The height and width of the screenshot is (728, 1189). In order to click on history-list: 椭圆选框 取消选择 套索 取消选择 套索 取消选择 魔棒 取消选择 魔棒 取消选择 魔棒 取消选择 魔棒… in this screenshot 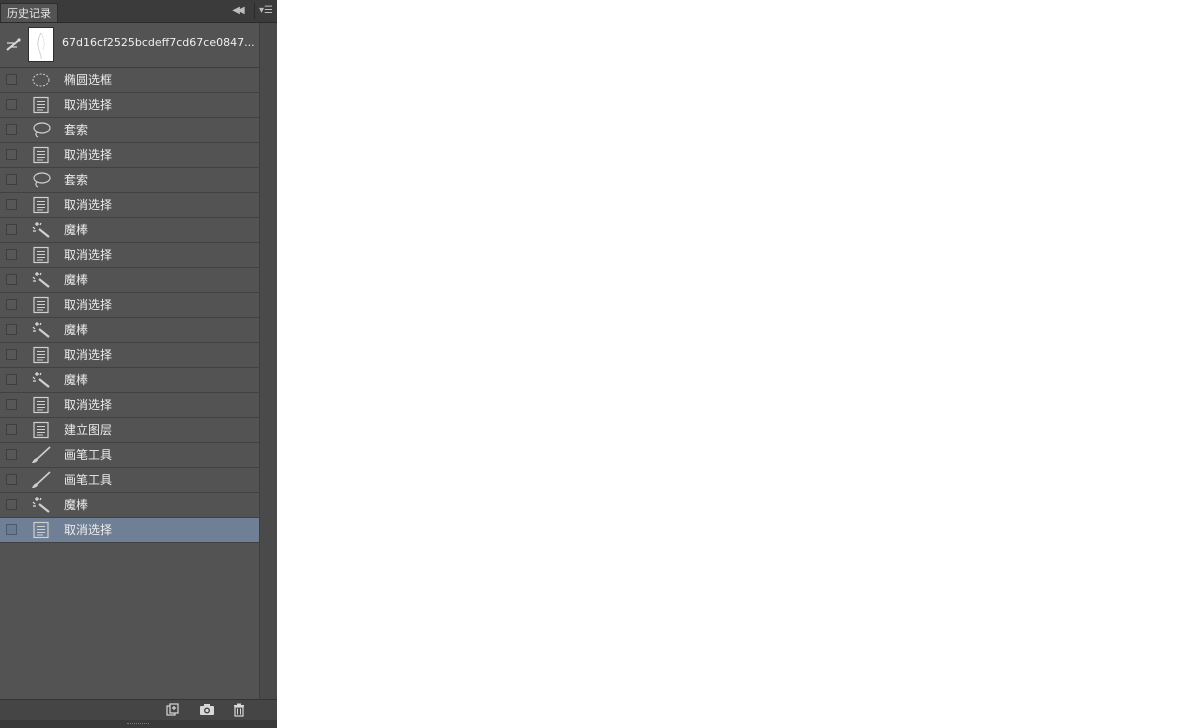, I will do `click(129, 305)`.